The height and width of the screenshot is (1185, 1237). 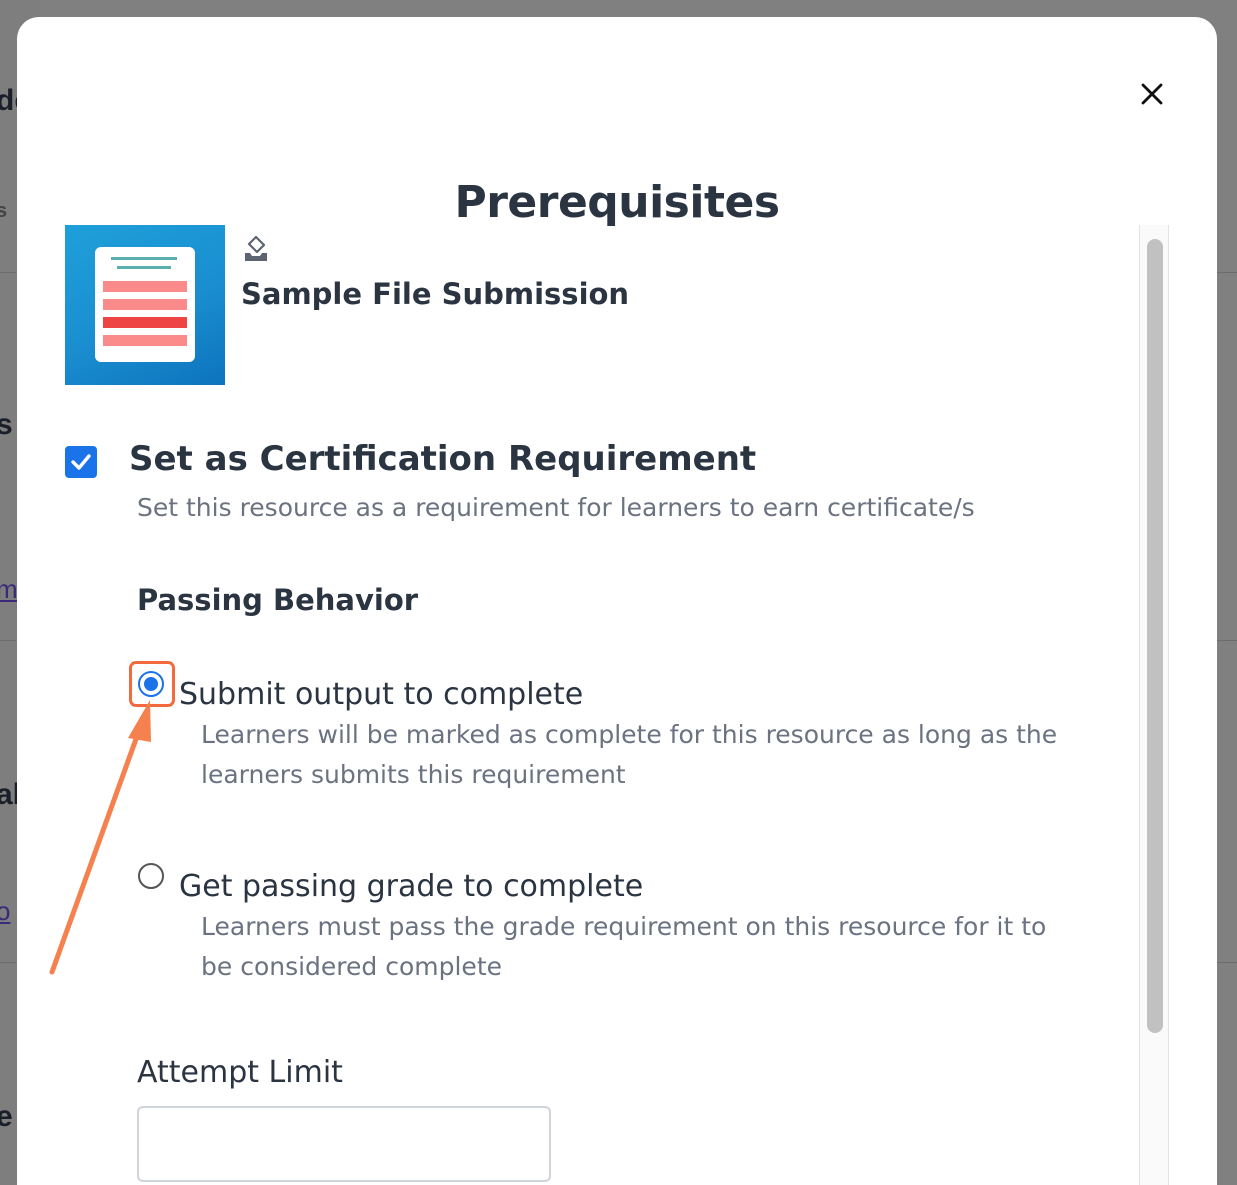 I want to click on option-description-line: be considered complete, so click(x=352, y=966).